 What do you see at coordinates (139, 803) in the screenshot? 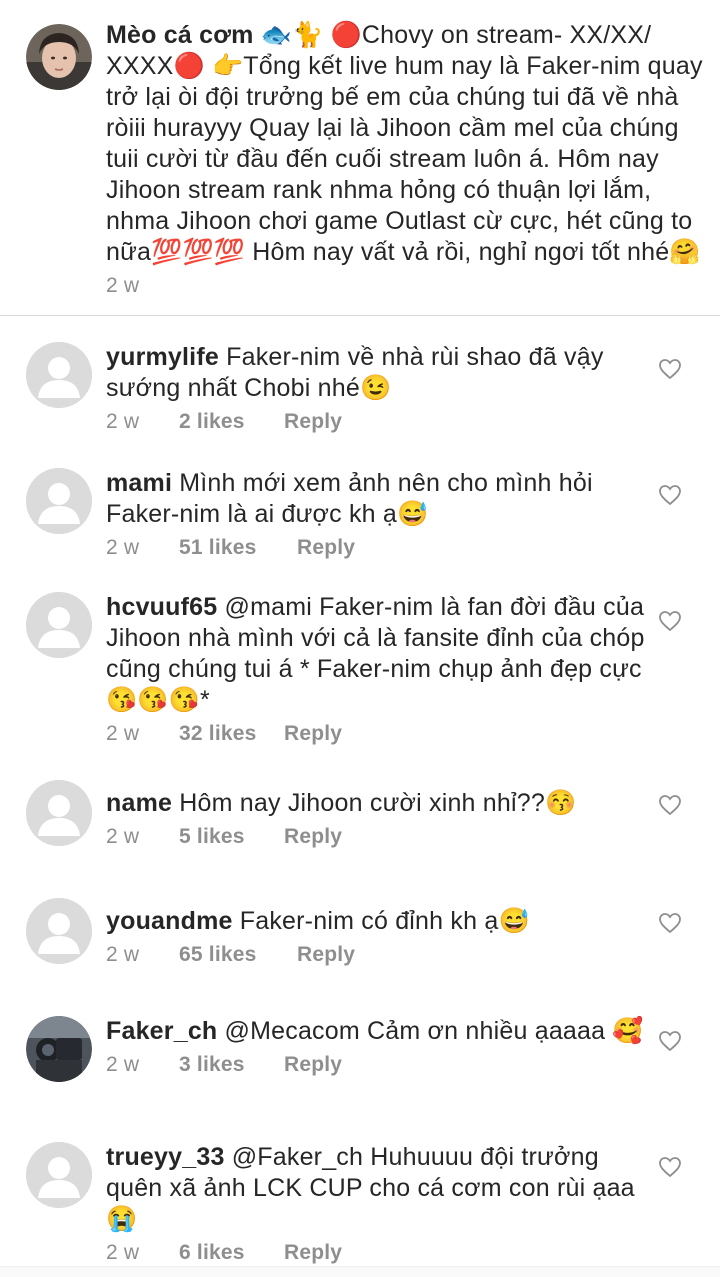
I see `comment-username: name` at bounding box center [139, 803].